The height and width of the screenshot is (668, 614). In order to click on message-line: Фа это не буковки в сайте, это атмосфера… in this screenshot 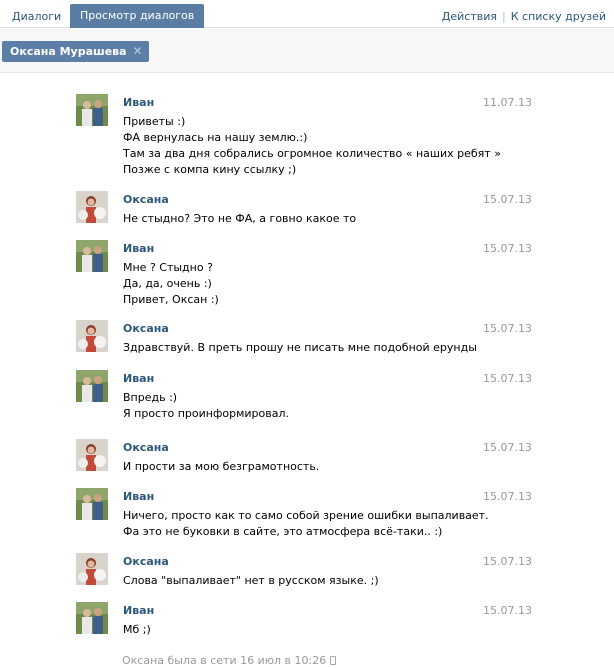, I will do `click(283, 531)`.